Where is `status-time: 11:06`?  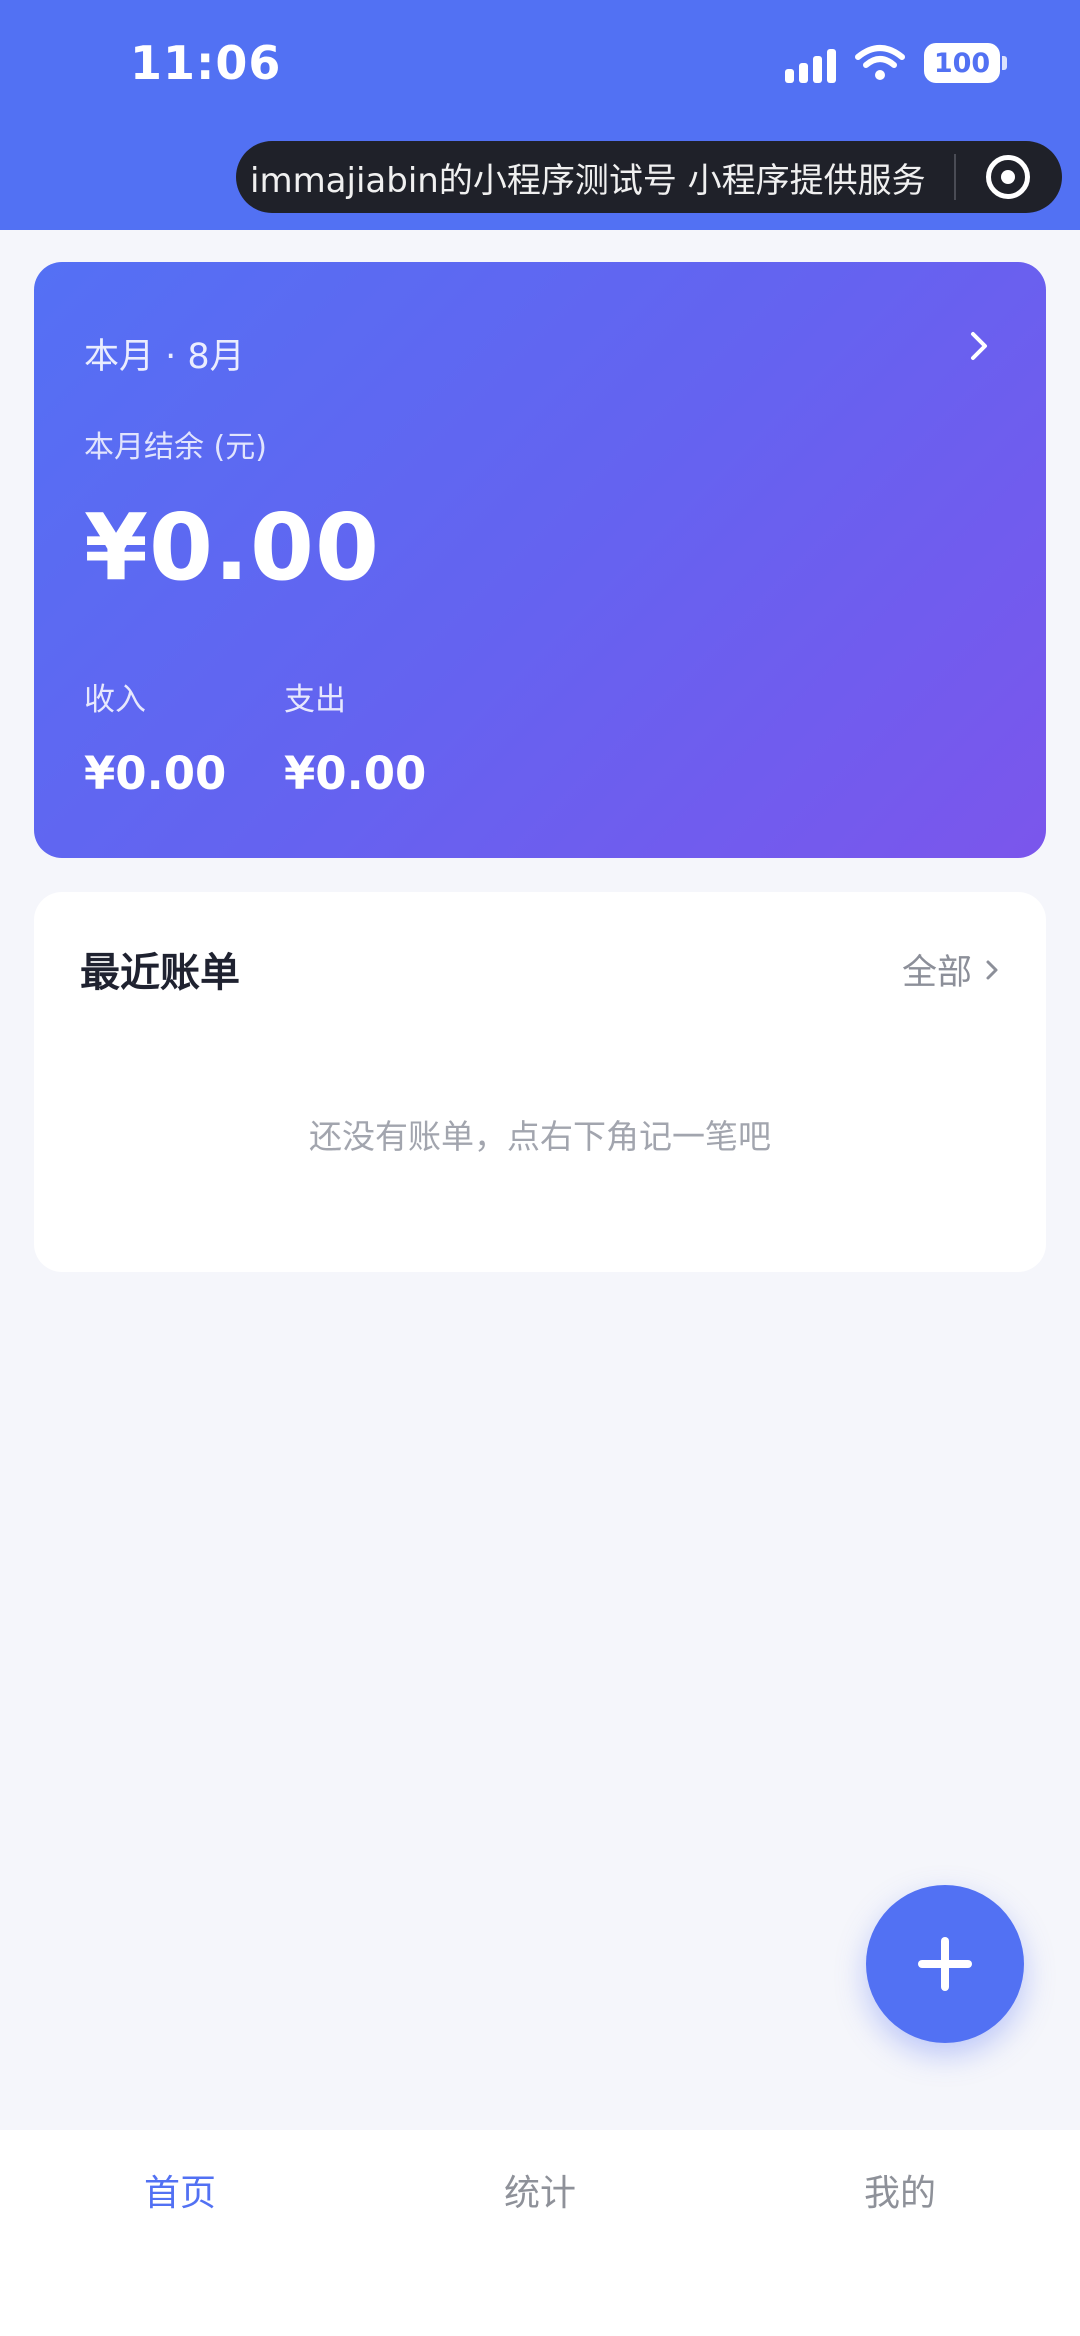
status-time: 11:06 is located at coordinates (206, 63).